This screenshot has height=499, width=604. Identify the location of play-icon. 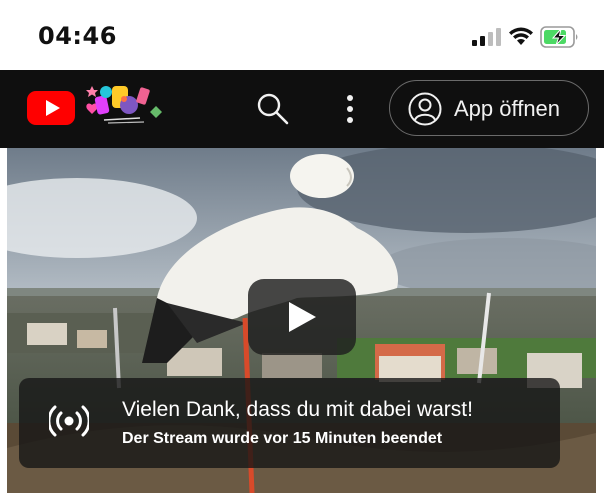
(302, 317).